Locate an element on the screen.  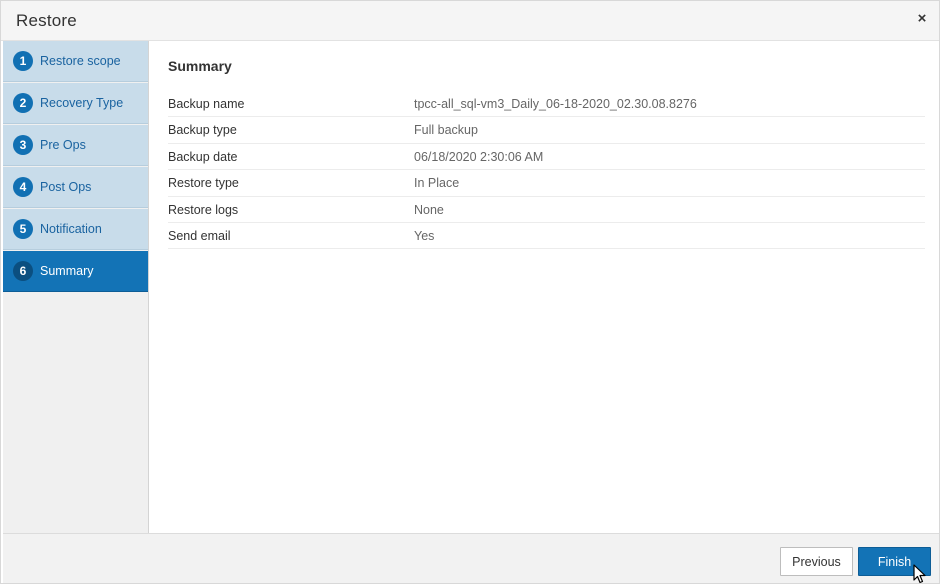
close-icon: × is located at coordinates (922, 19).